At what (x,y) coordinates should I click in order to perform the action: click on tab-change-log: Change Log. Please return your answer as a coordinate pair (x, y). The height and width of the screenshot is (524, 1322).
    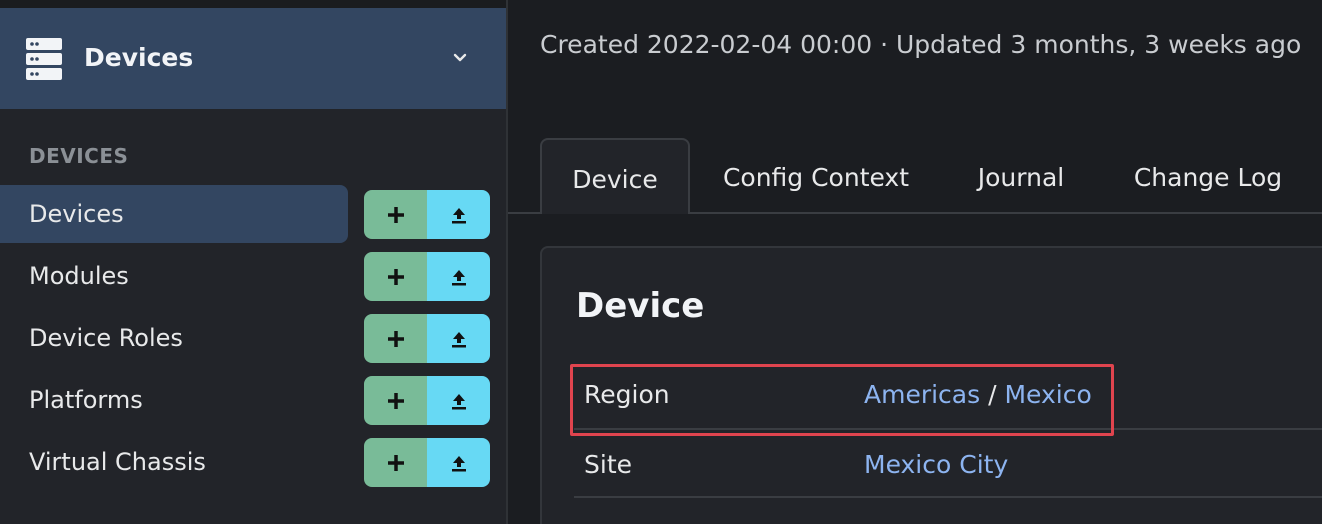
    Looking at the image, I should click on (1208, 177).